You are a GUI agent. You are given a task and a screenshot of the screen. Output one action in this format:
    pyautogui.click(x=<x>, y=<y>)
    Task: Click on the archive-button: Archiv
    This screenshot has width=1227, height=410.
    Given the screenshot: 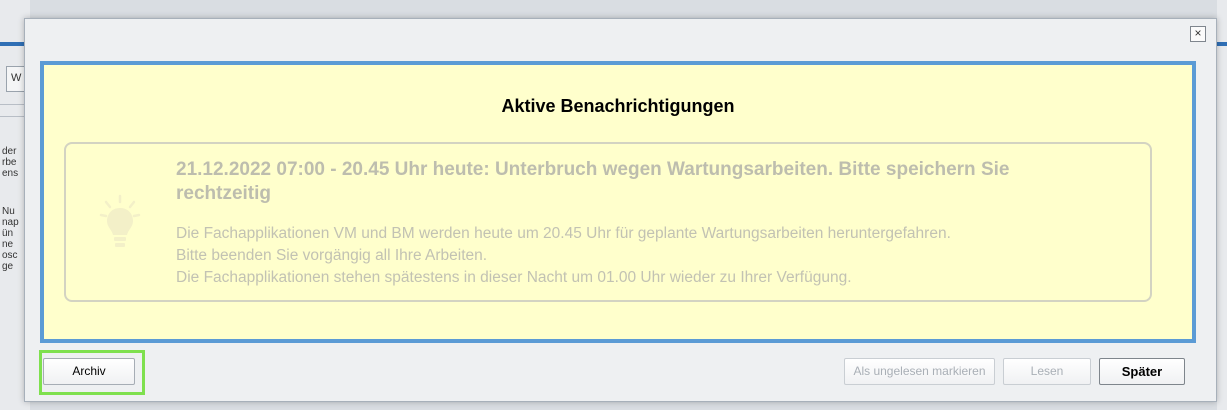 What is the action you would take?
    pyautogui.click(x=89, y=371)
    